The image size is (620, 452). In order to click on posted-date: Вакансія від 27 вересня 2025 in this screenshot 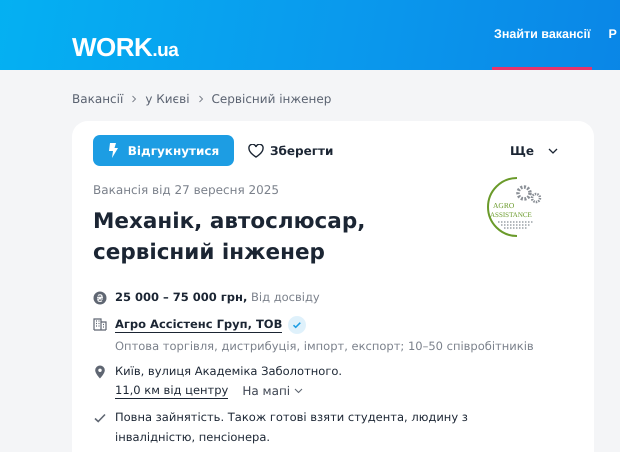, I will do `click(186, 190)`.